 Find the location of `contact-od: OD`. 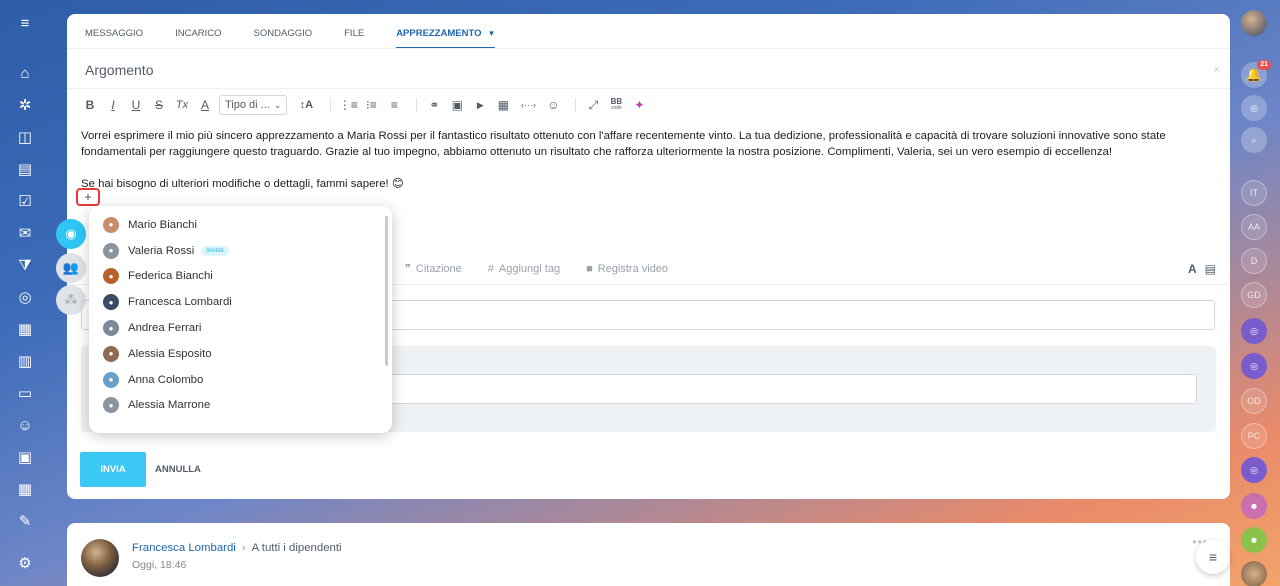

contact-od: OD is located at coordinates (1254, 401).